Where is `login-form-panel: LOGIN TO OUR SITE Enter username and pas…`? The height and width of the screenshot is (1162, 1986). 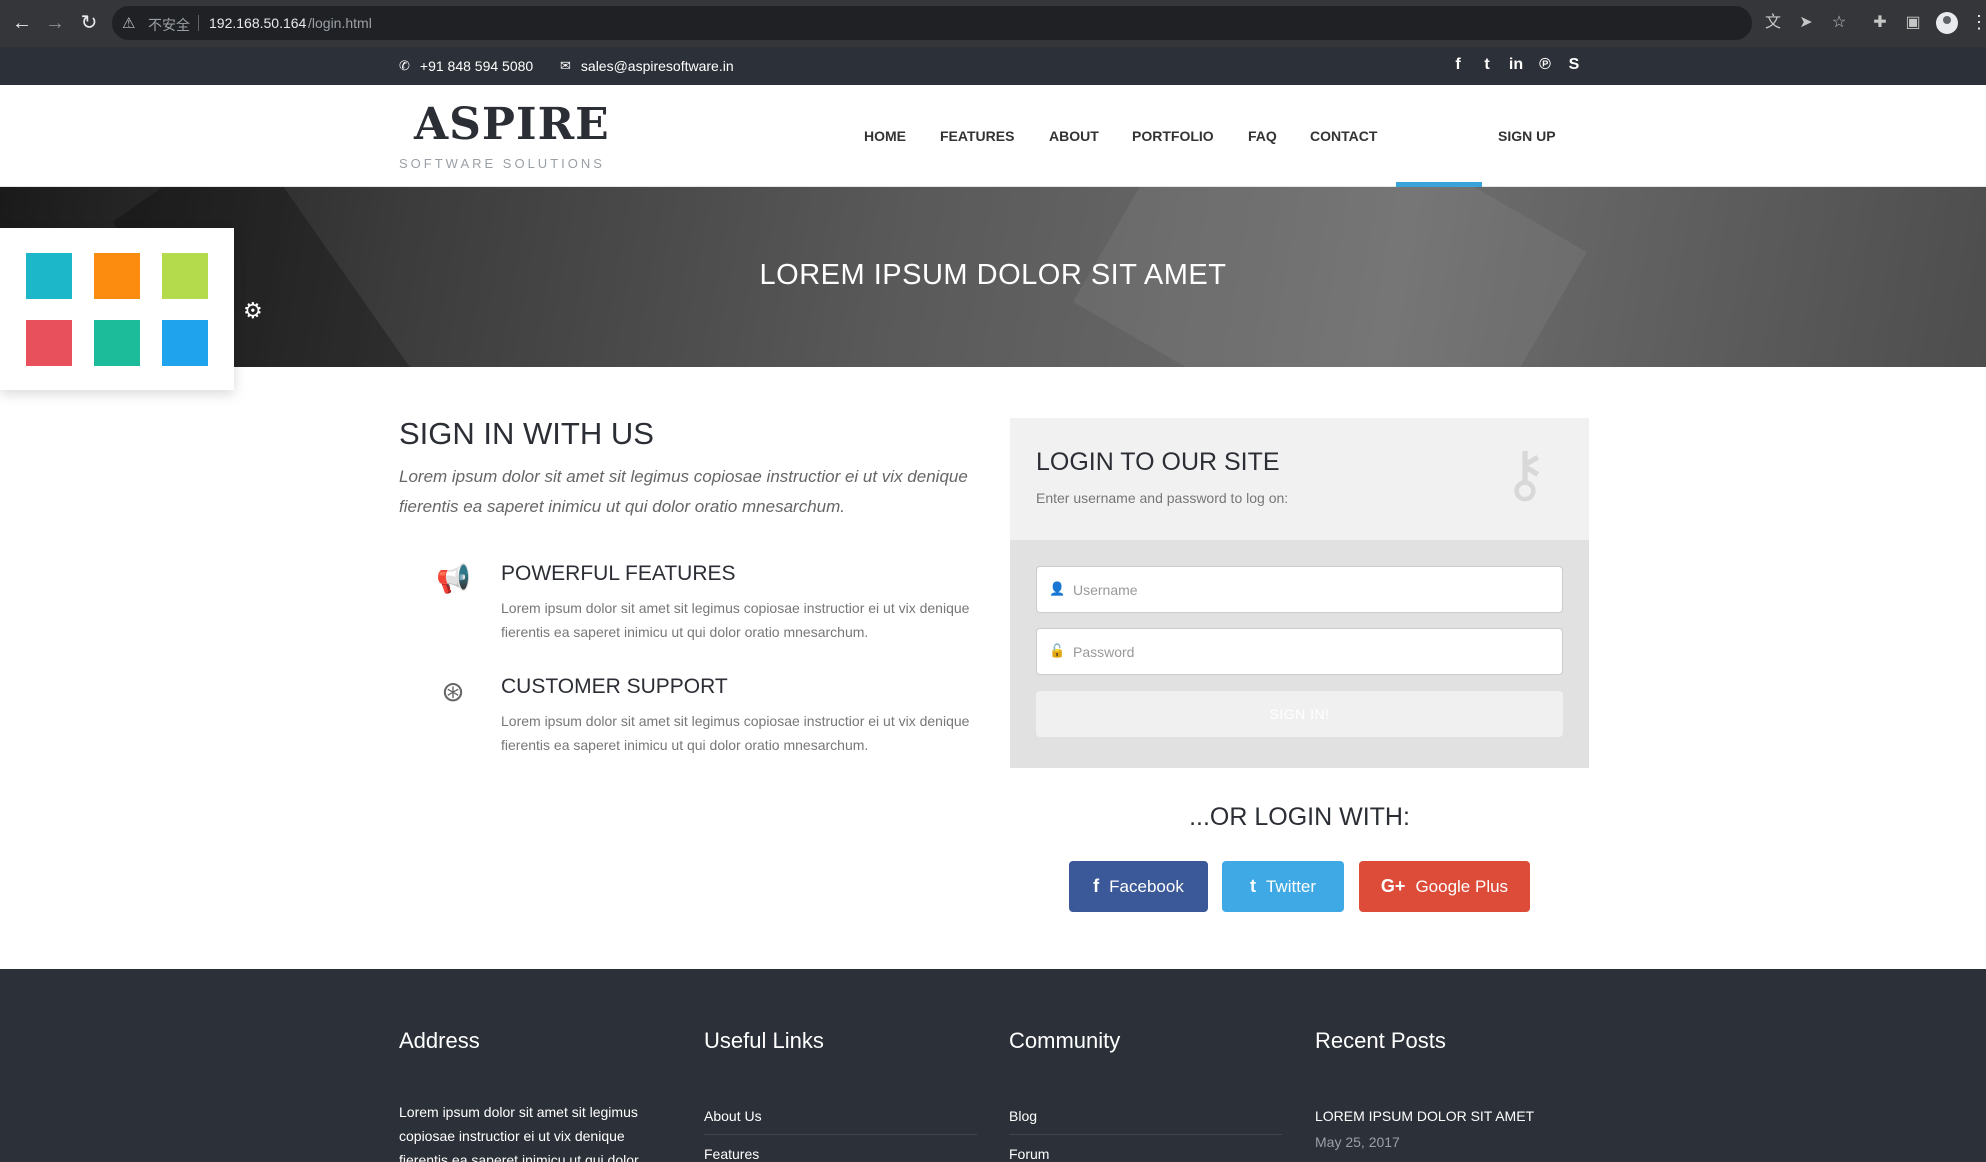
login-form-panel: LOGIN TO OUR SITE Enter username and pas… is located at coordinates (1299, 593).